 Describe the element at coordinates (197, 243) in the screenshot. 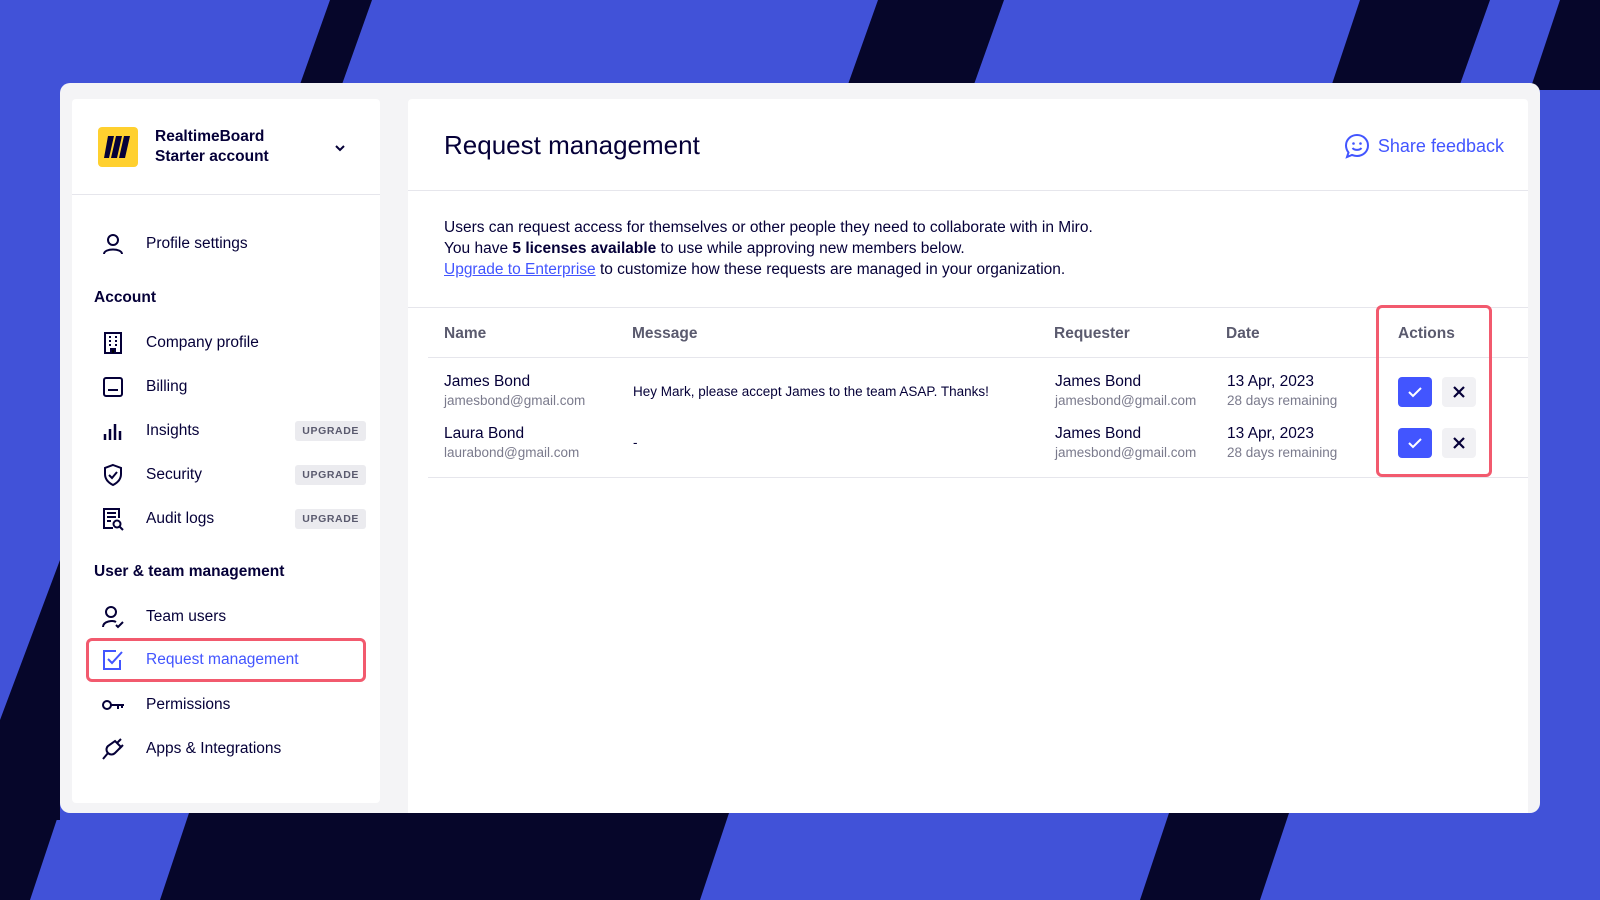

I see `sidebar-item-label: Profile settings` at that location.